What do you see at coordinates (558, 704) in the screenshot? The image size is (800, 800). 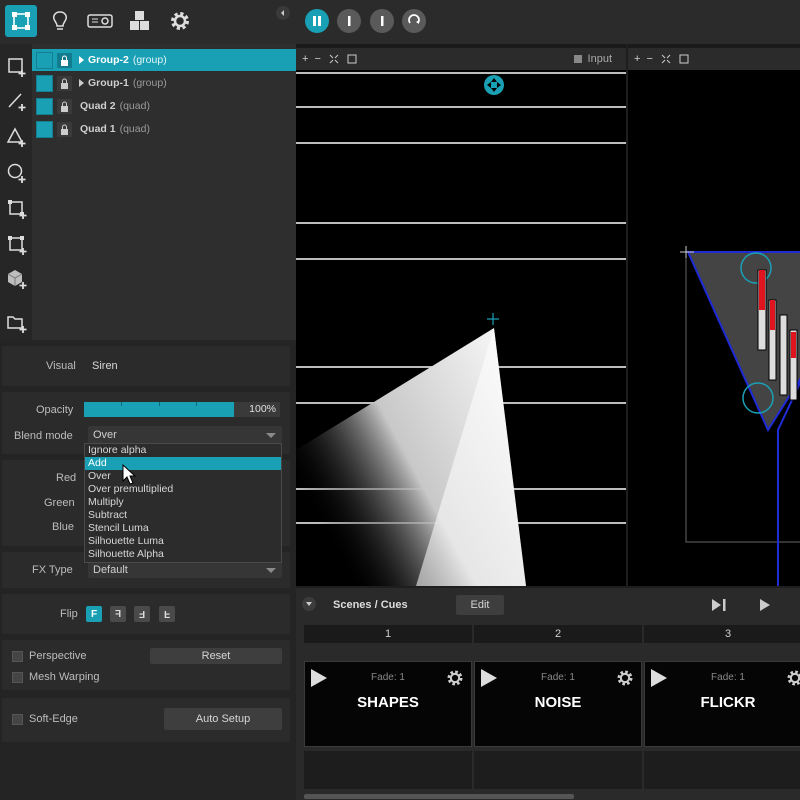 I see `cue-card: Fade: 1 NOISE` at bounding box center [558, 704].